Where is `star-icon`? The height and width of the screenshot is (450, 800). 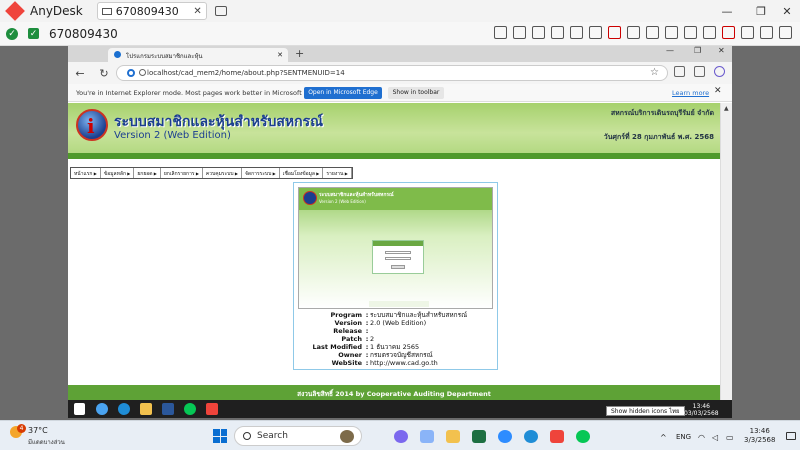
star-icon is located at coordinates (557, 32).